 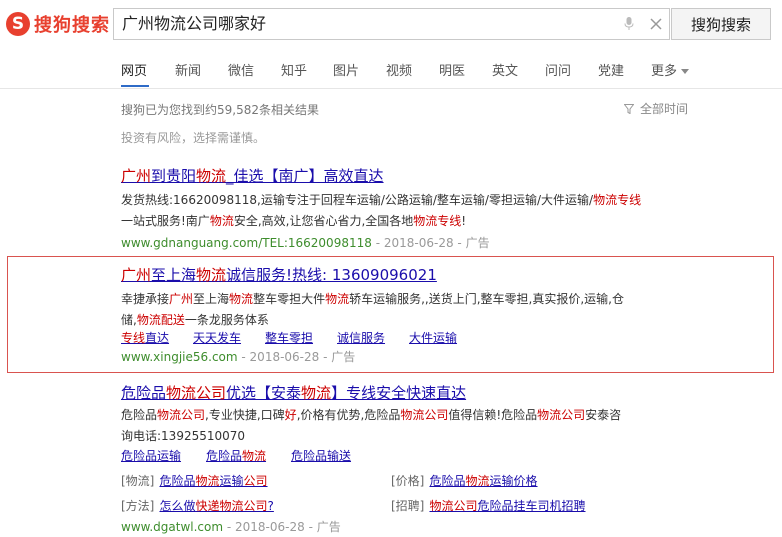 I want to click on tag-link-recruit: 物流公司危险品挂车司机招聘, so click(x=507, y=506).